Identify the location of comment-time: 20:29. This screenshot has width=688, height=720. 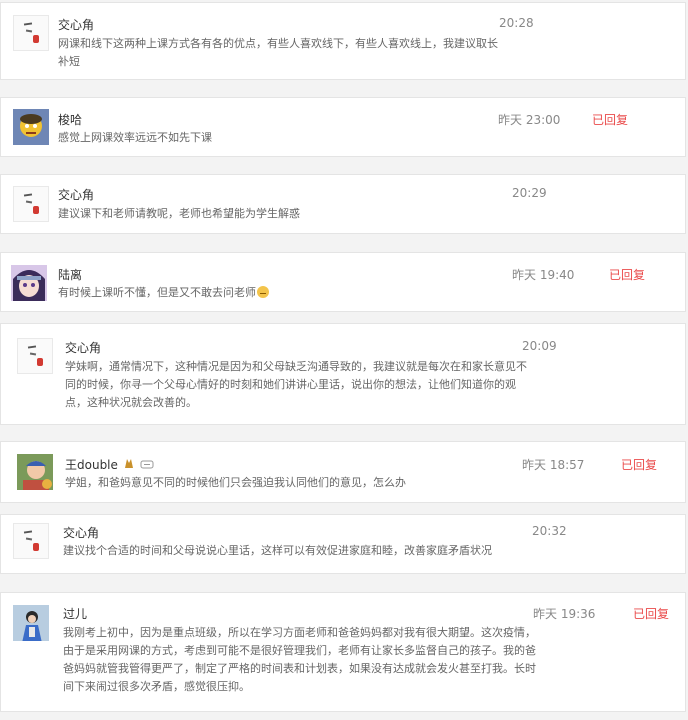
(529, 193).